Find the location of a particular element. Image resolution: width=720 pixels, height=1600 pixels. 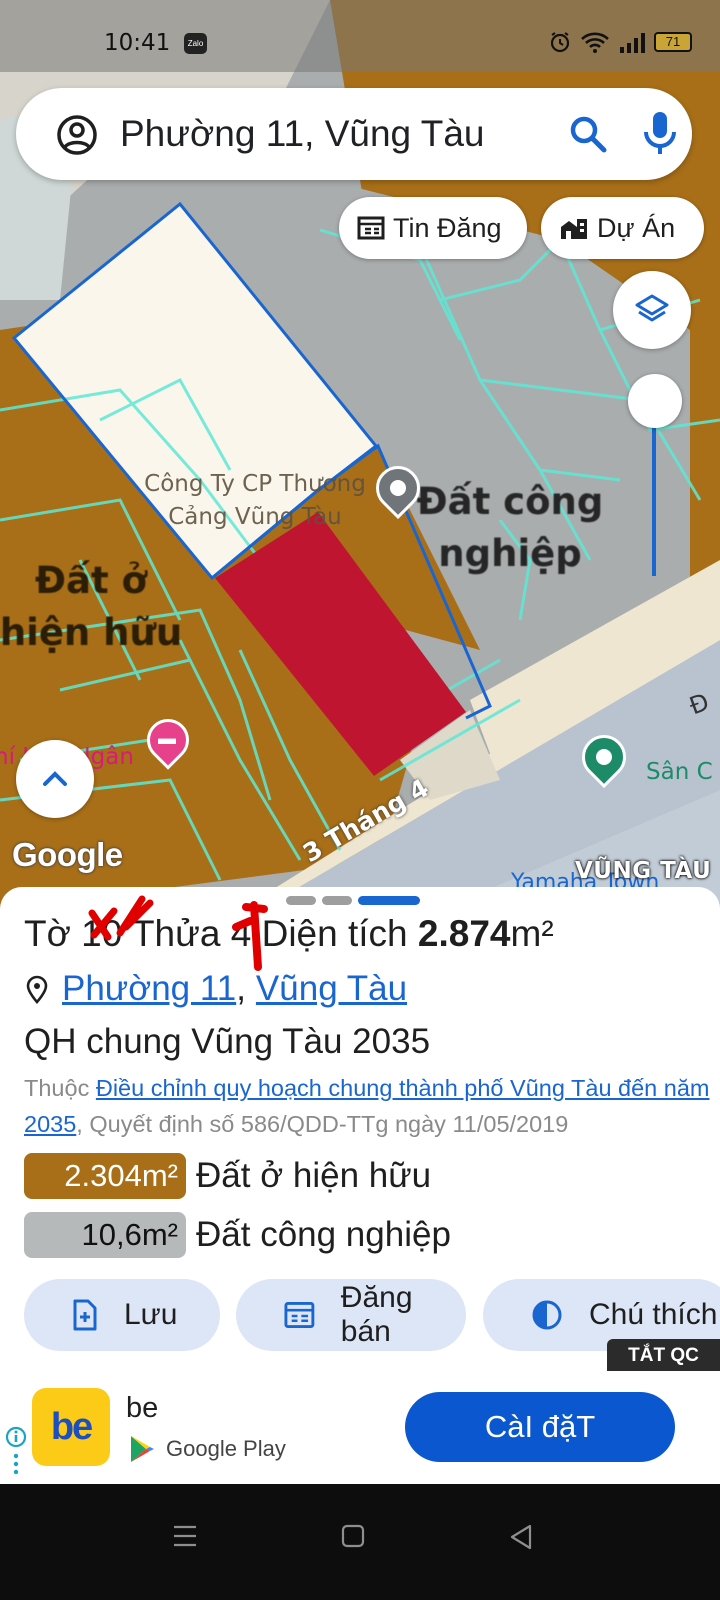

install-button: CàI đặT is located at coordinates (540, 1427).